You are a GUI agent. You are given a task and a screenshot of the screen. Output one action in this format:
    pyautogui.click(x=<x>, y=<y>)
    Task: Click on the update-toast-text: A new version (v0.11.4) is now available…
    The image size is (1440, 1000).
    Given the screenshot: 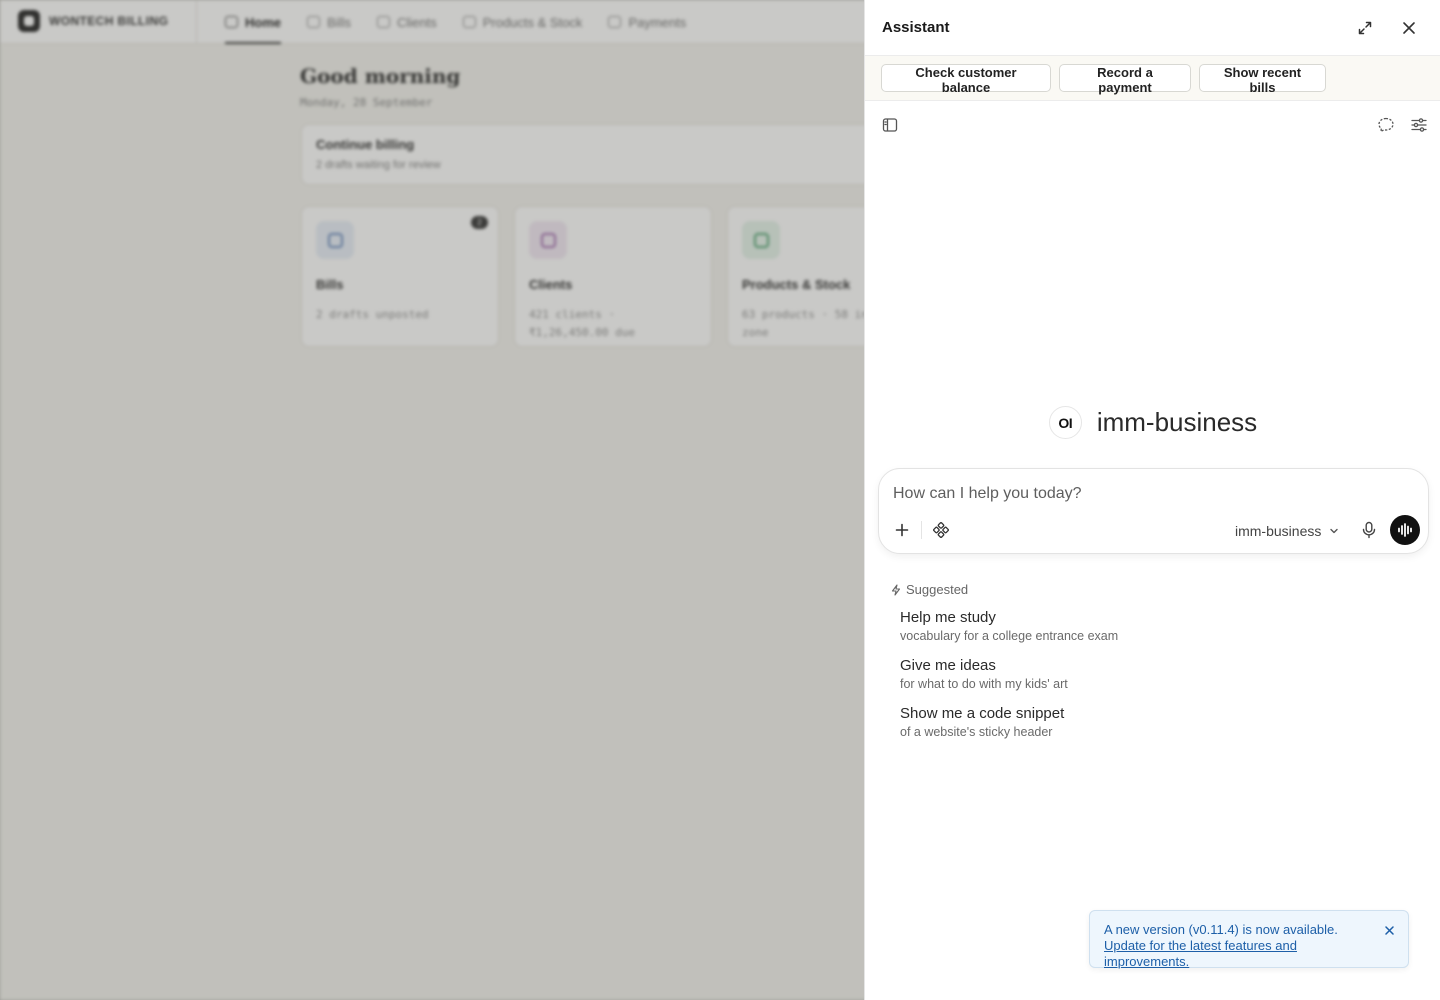 What is the action you would take?
    pyautogui.click(x=1221, y=929)
    